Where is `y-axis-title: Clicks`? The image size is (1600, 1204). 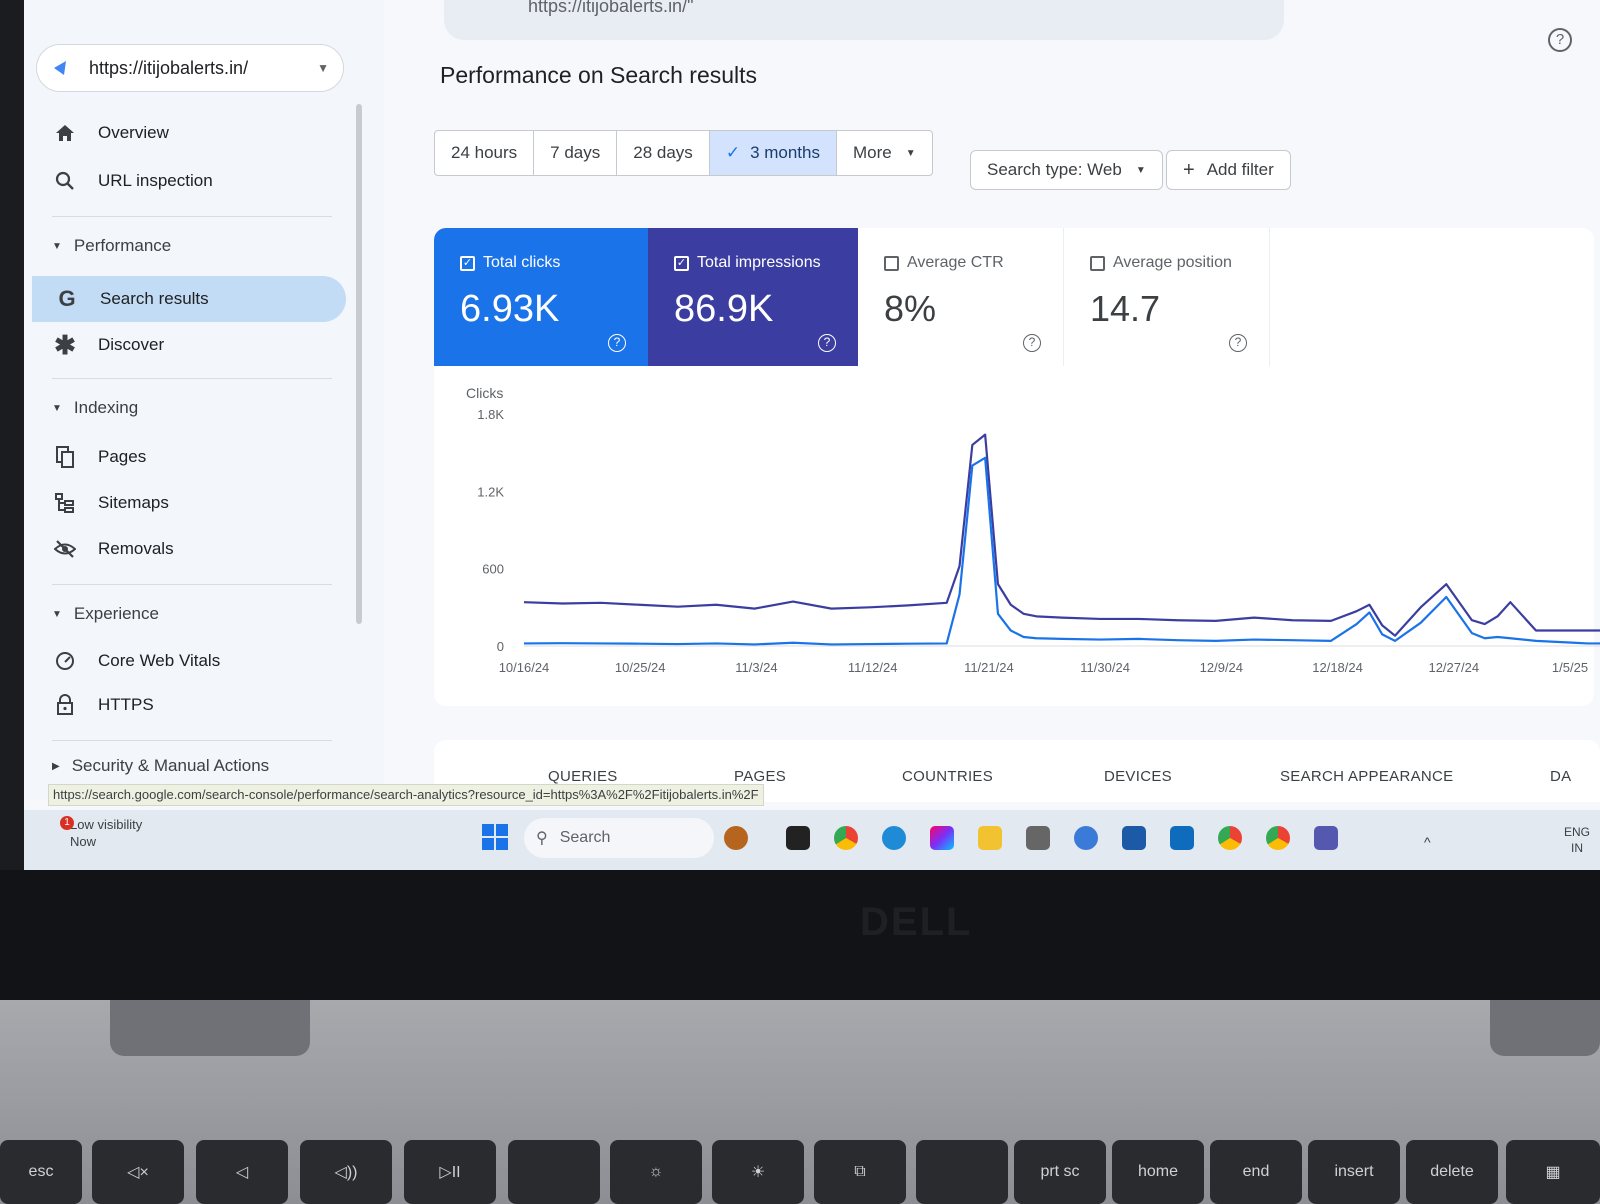 y-axis-title: Clicks is located at coordinates (484, 393).